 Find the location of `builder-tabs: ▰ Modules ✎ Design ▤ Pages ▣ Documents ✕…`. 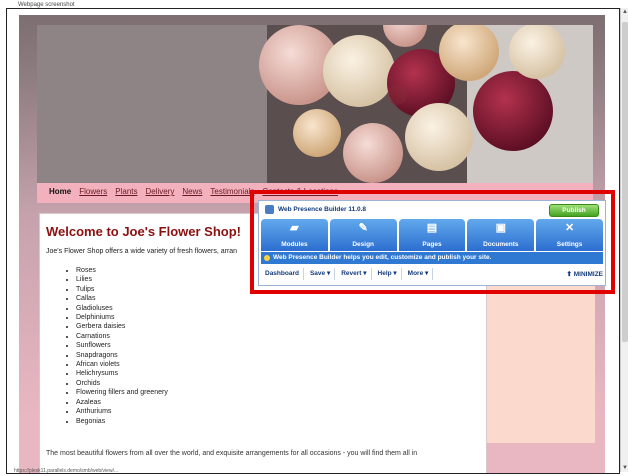

builder-tabs: ▰ Modules ✎ Design ▤ Pages ▣ Documents ✕… is located at coordinates (432, 235).